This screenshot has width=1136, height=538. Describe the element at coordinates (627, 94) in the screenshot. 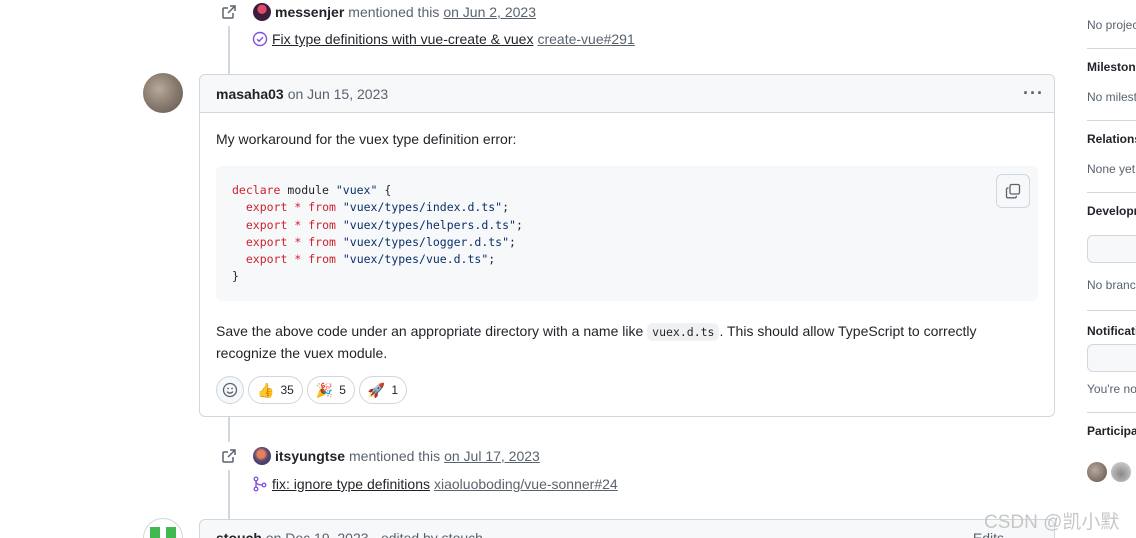

I see `comment-header: masaha03 on Jun 15, 2023 ···` at that location.